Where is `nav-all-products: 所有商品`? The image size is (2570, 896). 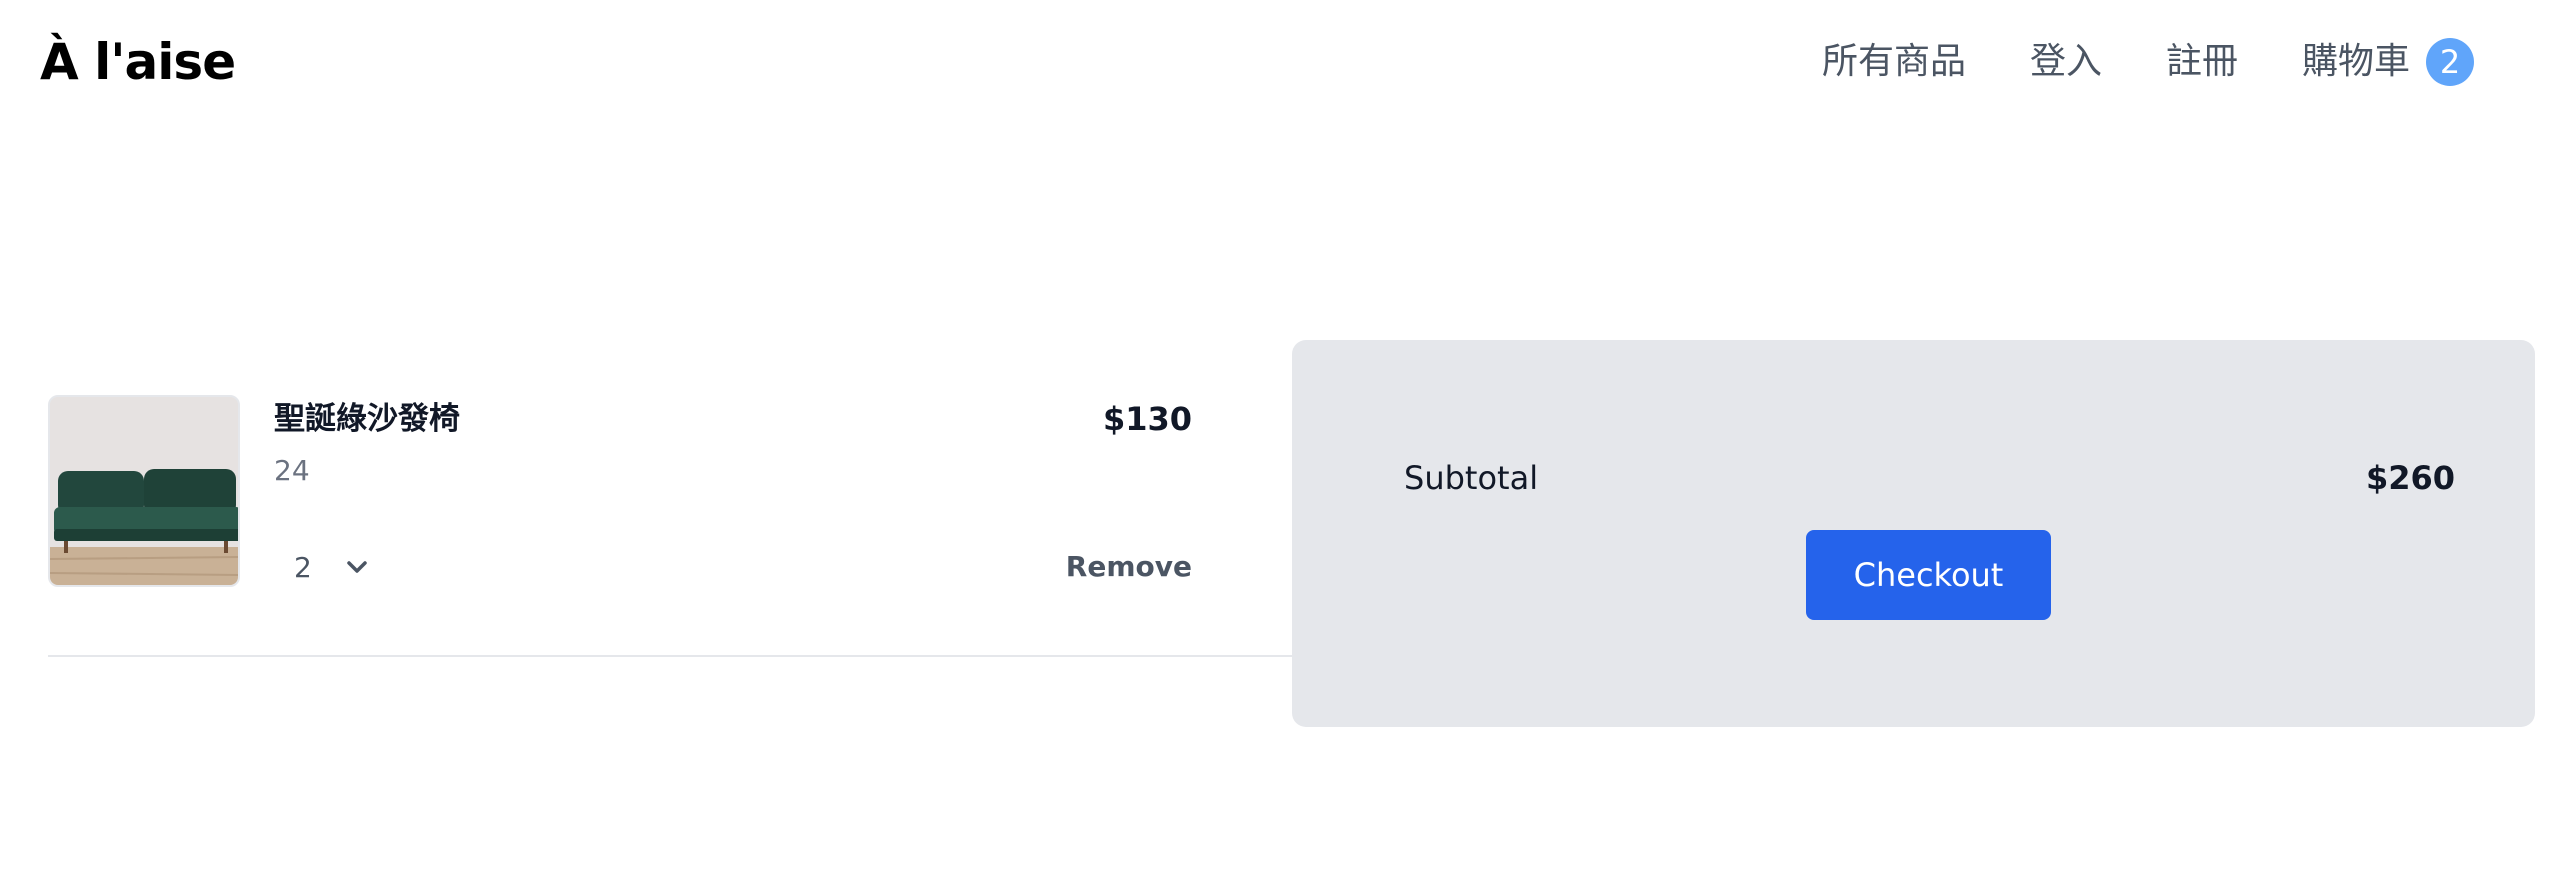 nav-all-products: 所有商品 is located at coordinates (1894, 62).